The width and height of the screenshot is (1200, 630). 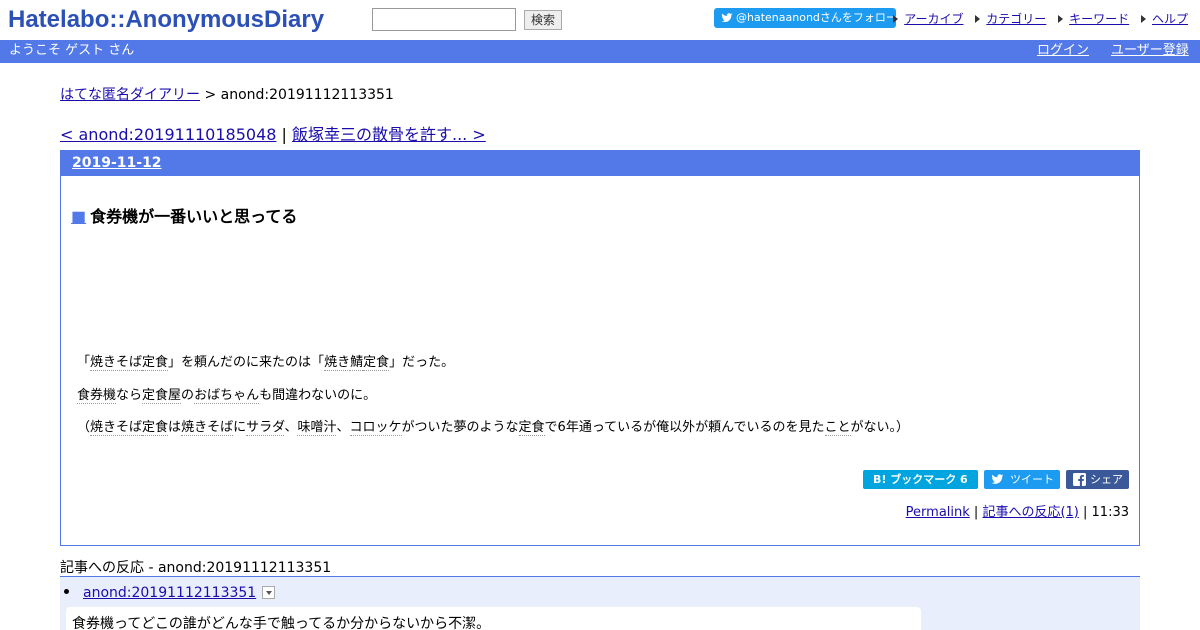 I want to click on nav-archive: アーカイブ, so click(x=933, y=19).